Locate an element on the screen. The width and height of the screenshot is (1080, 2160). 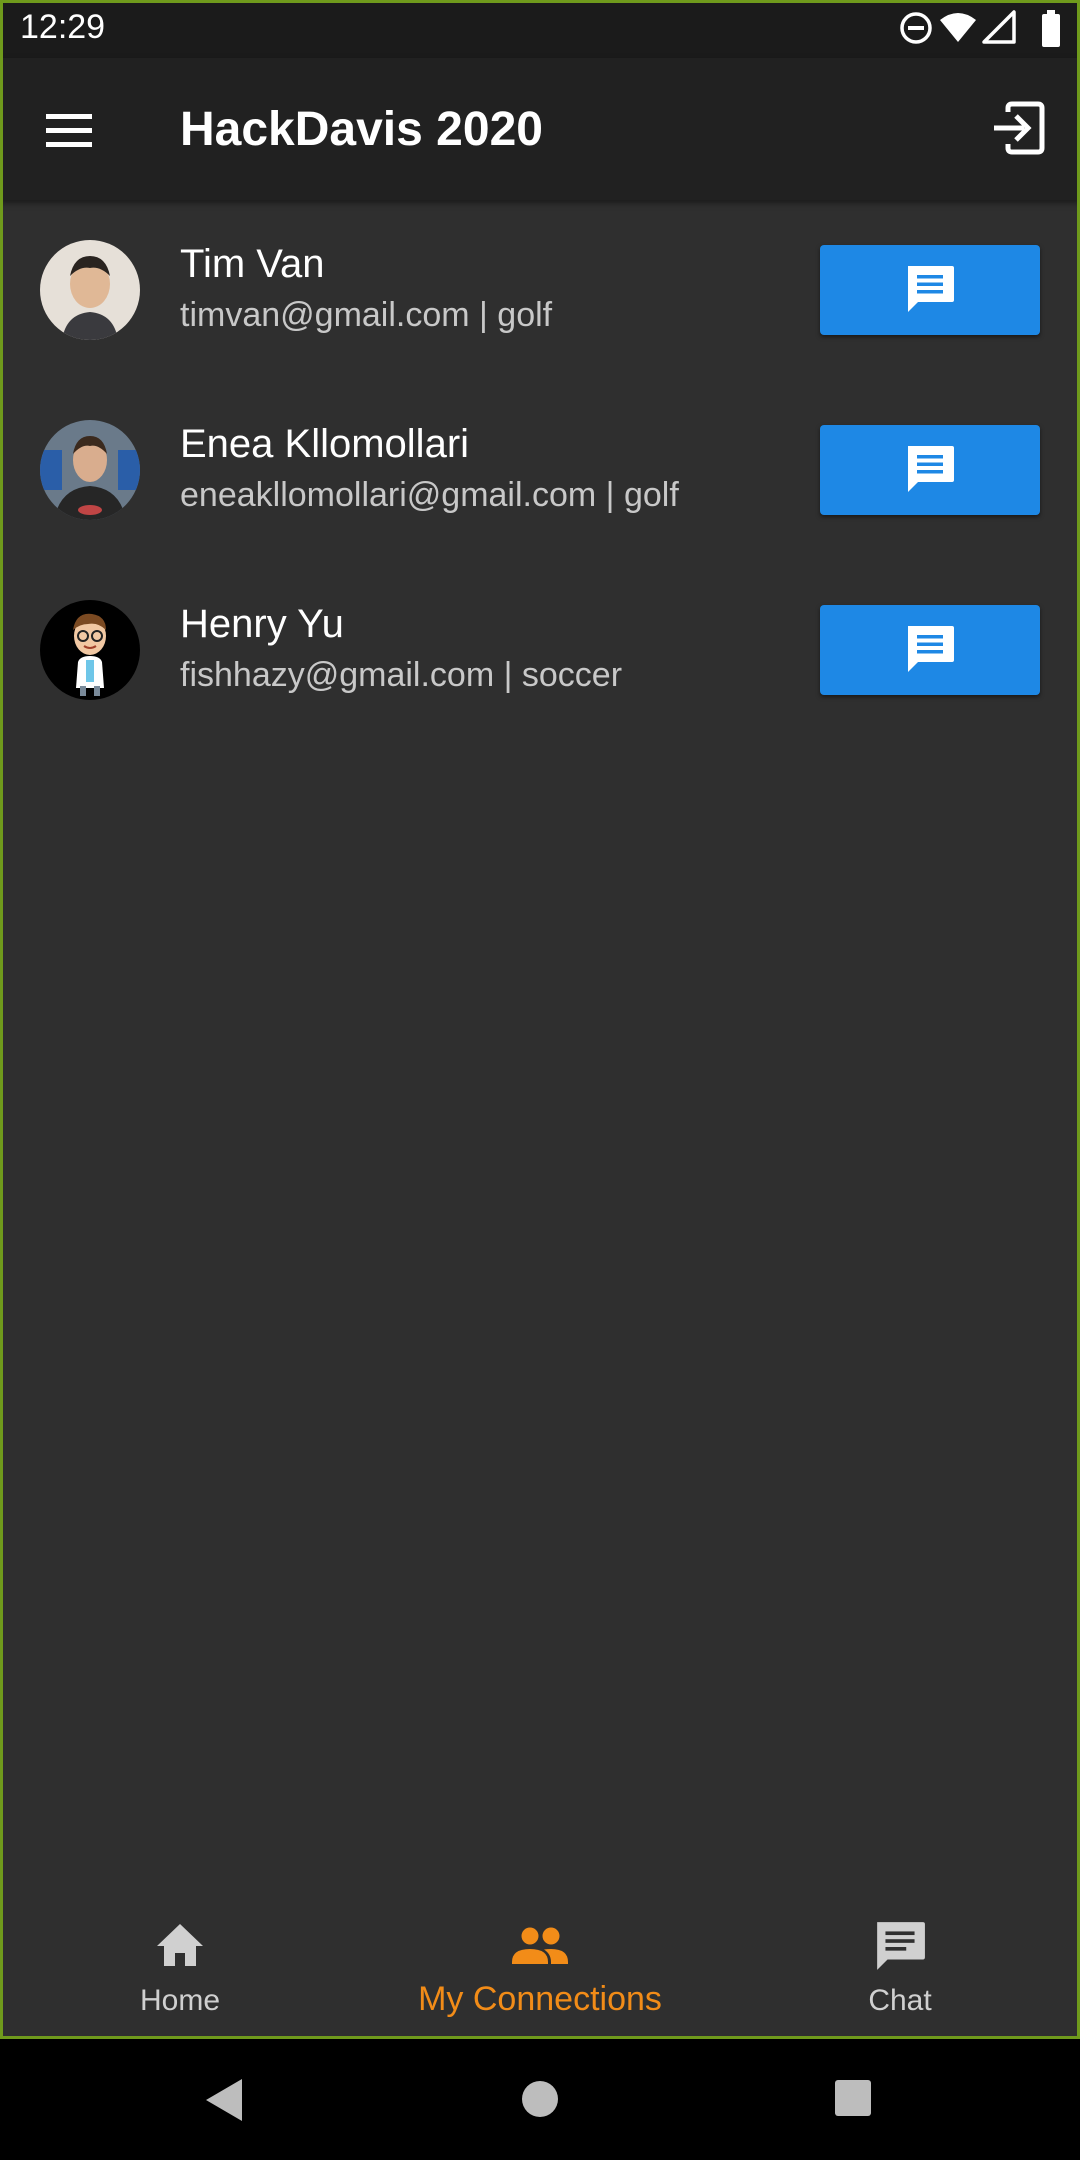
home-circle-icon is located at coordinates (540, 2099).